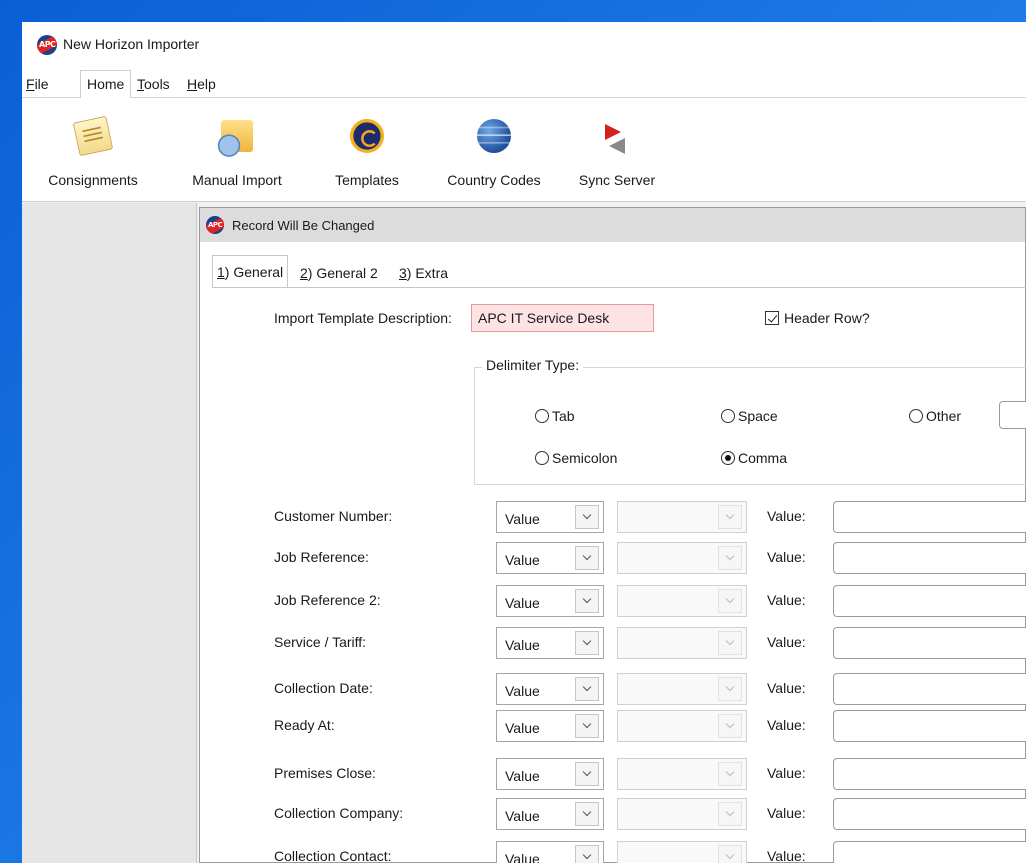 This screenshot has height=863, width=1026. I want to click on sync-server-button: Sync Server, so click(617, 150).